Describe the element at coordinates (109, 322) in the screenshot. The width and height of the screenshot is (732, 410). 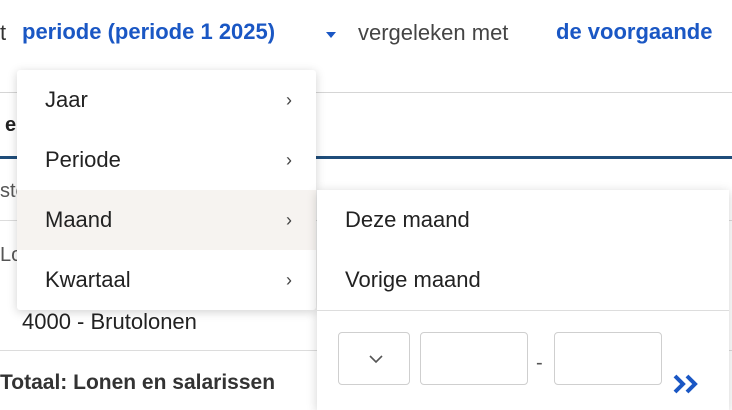
I see `account-row: 4000 - Brutolonen` at that location.